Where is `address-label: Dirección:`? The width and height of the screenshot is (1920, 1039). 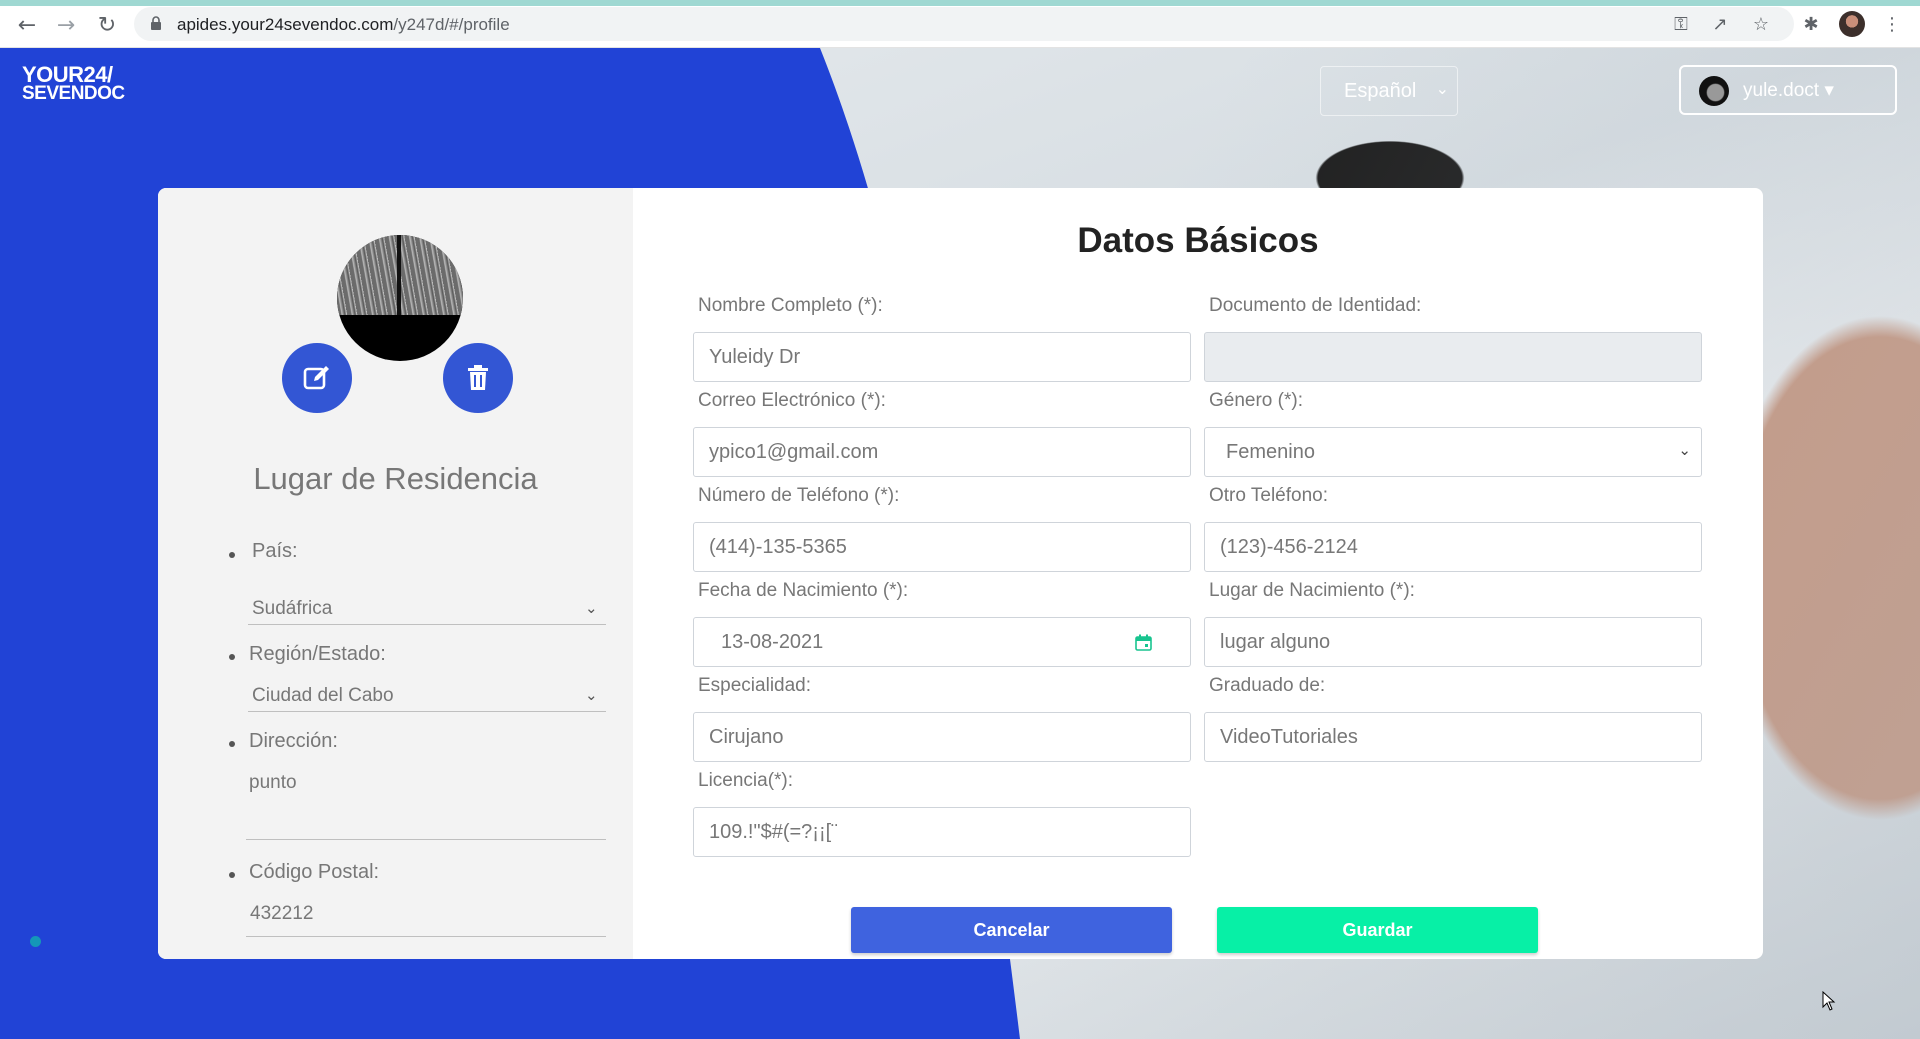
address-label: Dirección: is located at coordinates (293, 741).